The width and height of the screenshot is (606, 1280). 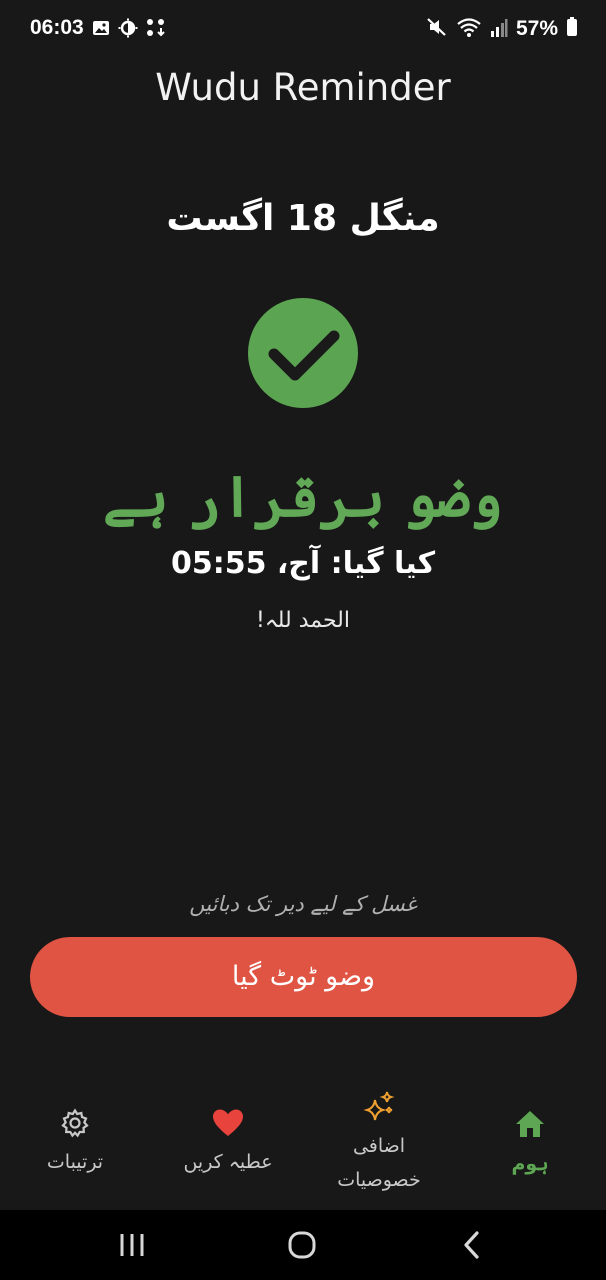 What do you see at coordinates (75, 1162) in the screenshot?
I see `nav-label-settings: ترتیبات` at bounding box center [75, 1162].